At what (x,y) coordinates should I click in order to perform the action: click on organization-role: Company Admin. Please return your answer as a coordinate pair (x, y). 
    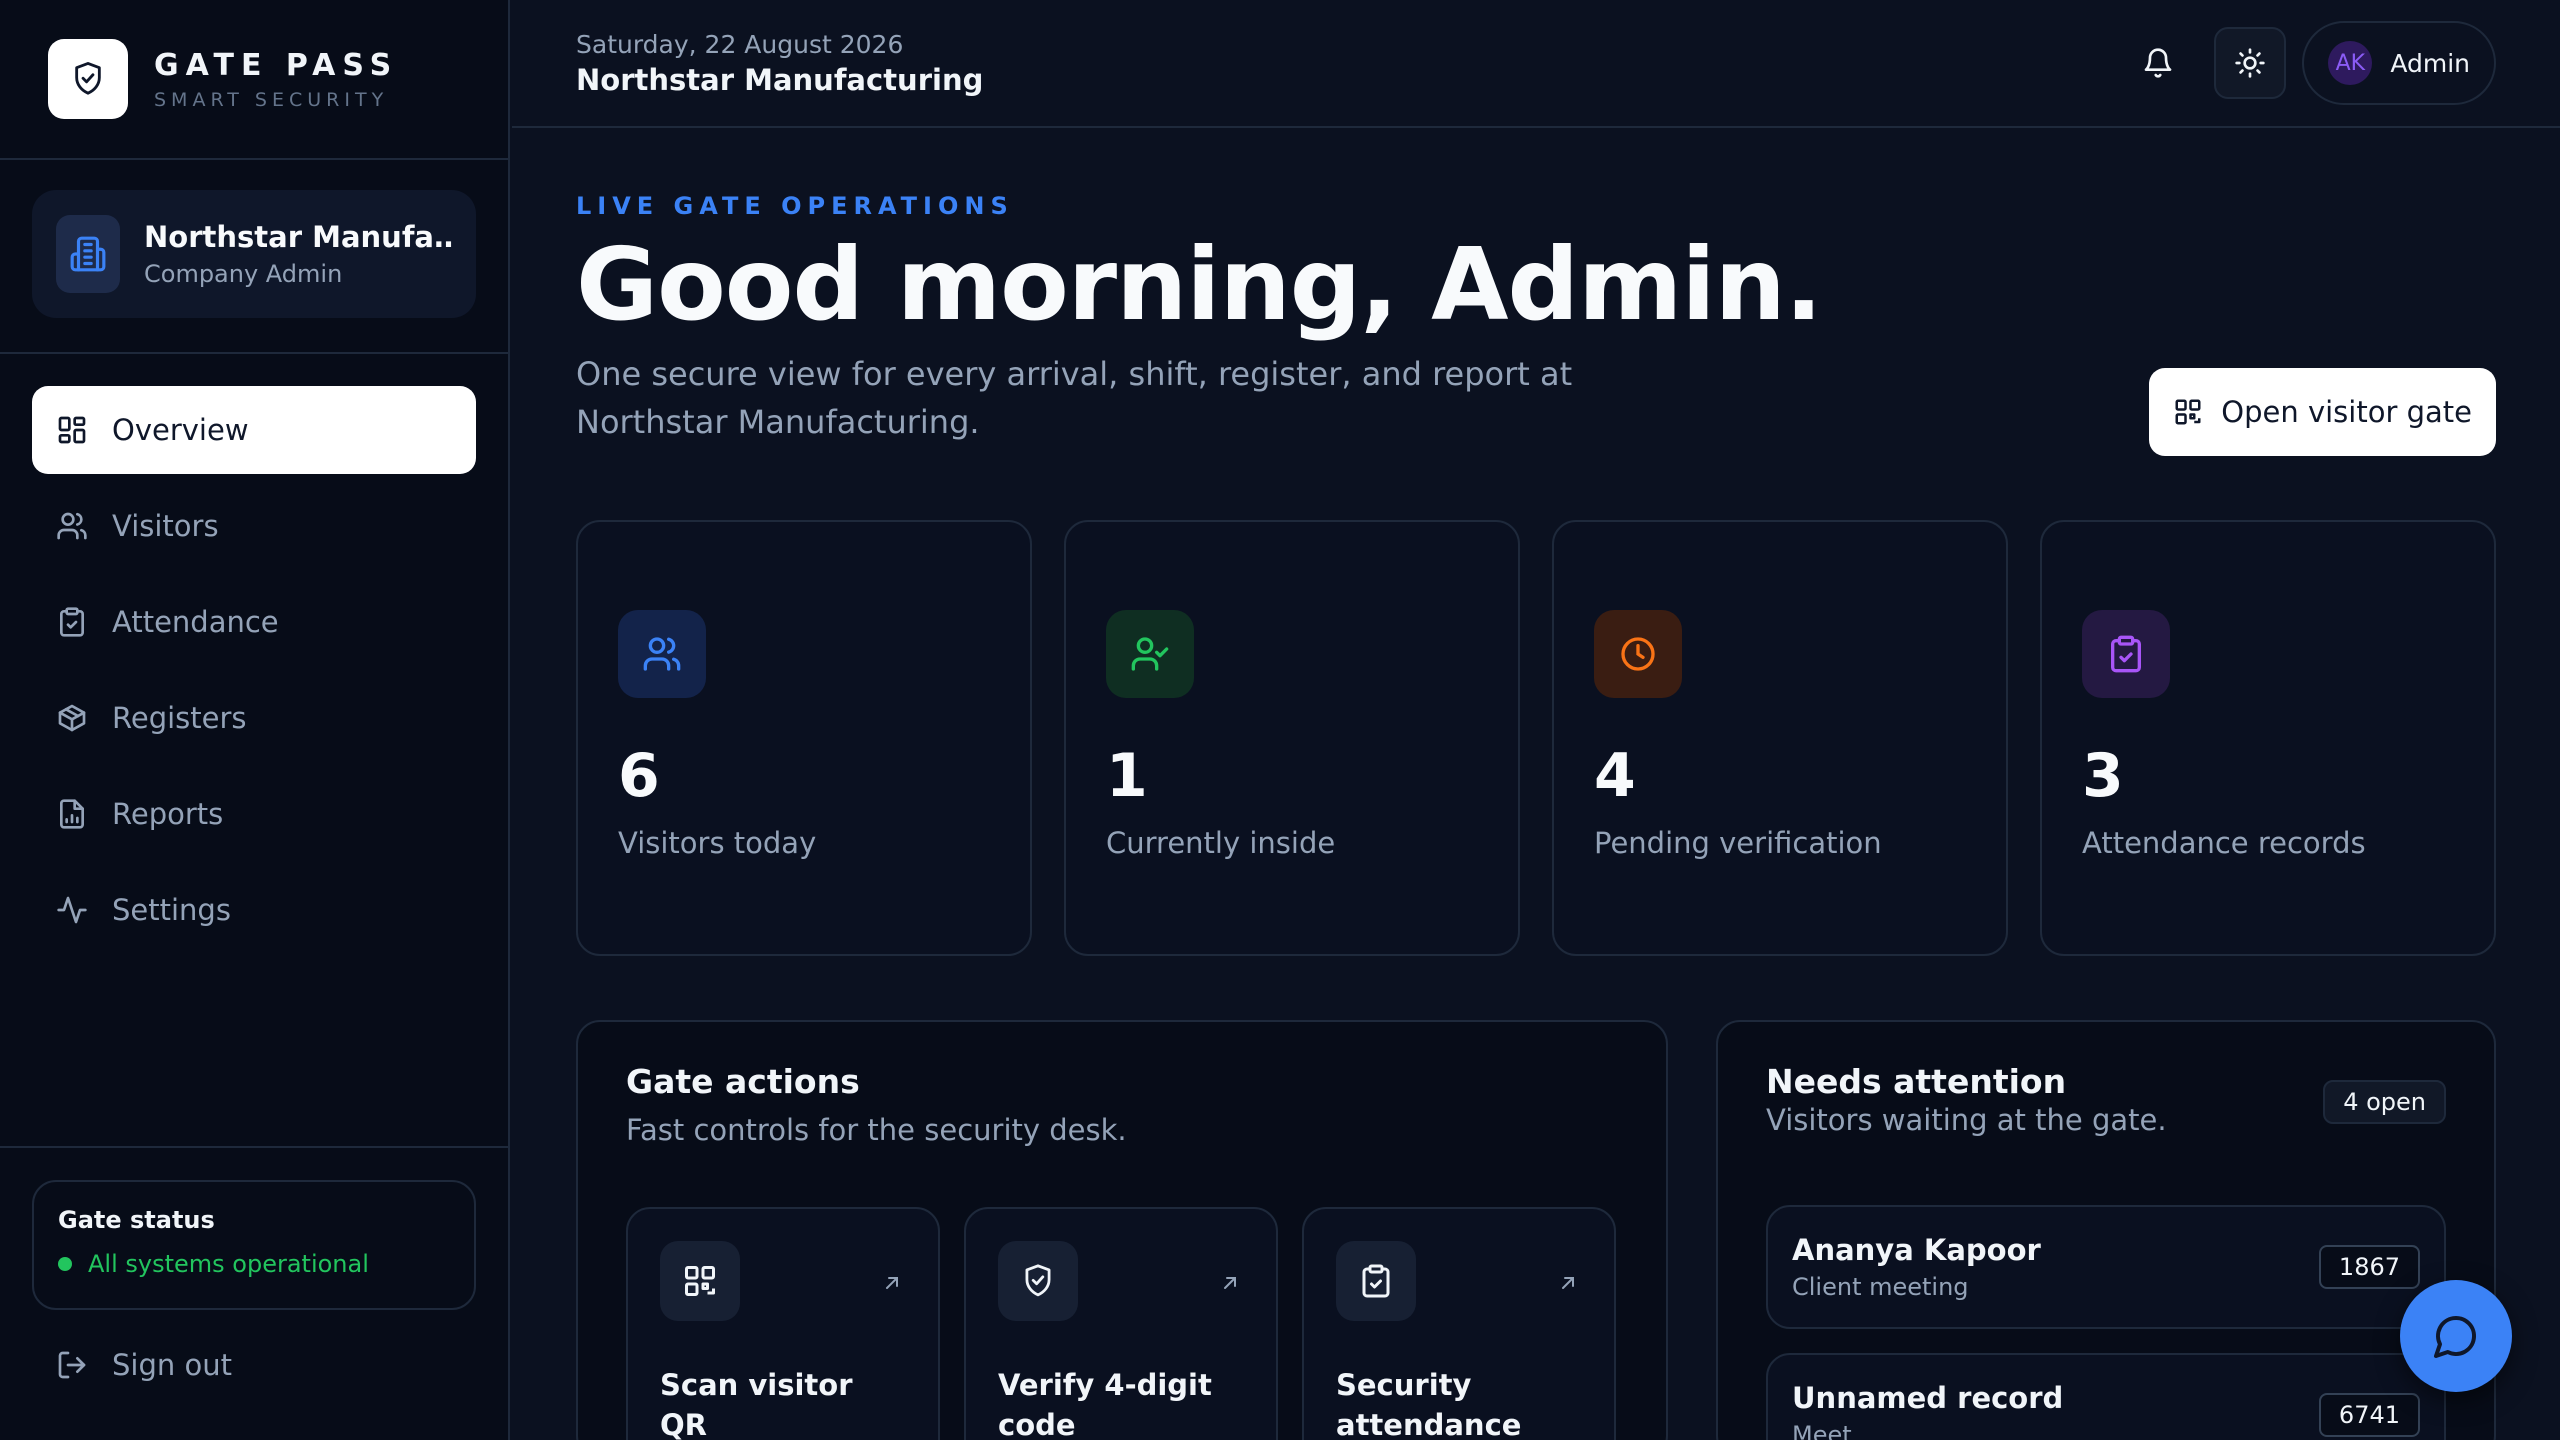
    Looking at the image, I should click on (243, 274).